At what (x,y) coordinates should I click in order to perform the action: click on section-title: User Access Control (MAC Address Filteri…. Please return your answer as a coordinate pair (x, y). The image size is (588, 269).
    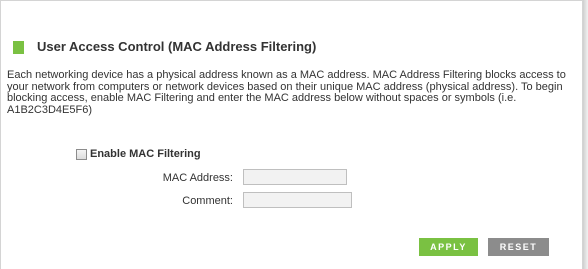
    Looking at the image, I should click on (177, 46).